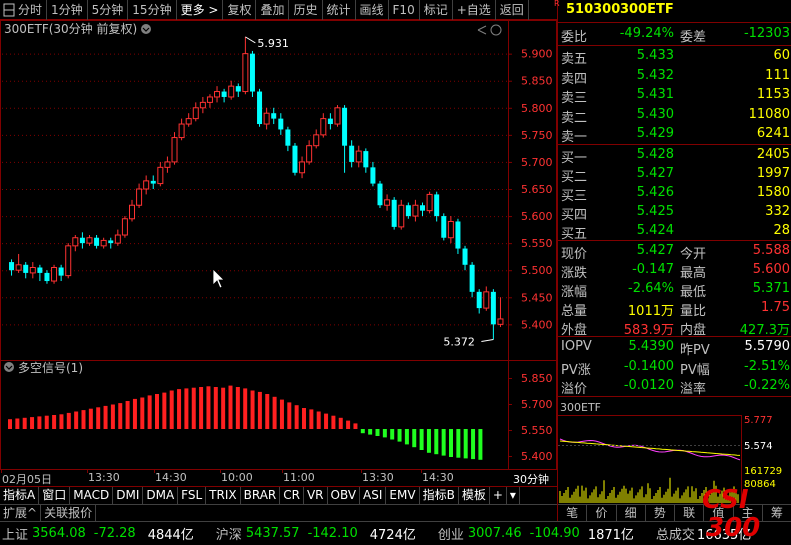 This screenshot has height=545, width=791. Describe the element at coordinates (20, 496) in the screenshot. I see `indicator-tab-0: 指标A` at that location.